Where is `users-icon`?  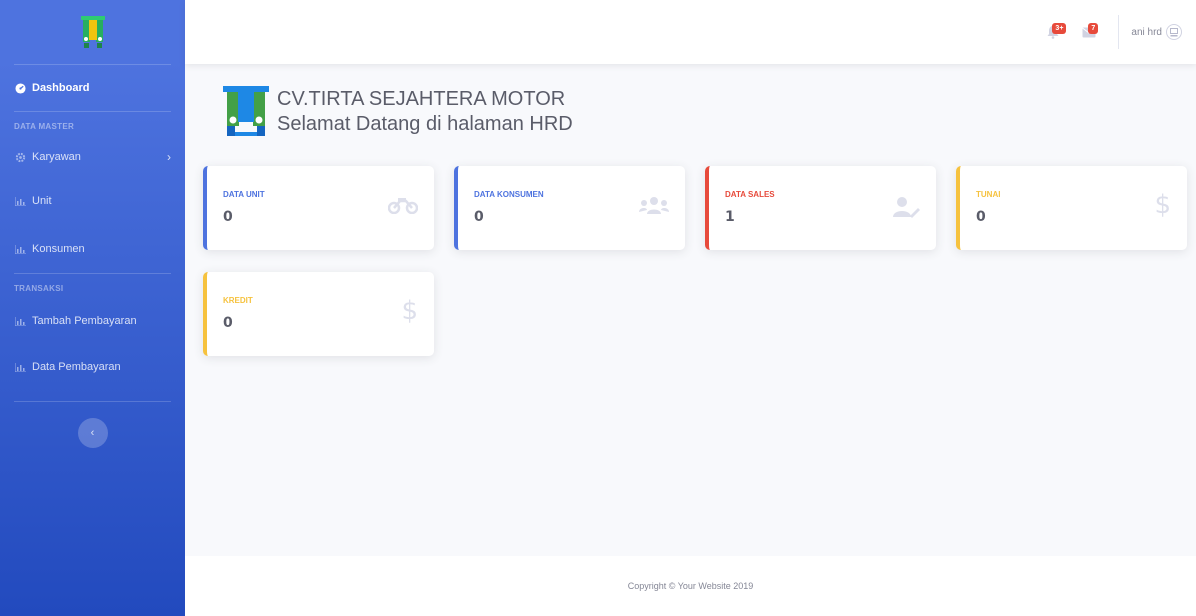 users-icon is located at coordinates (654, 205).